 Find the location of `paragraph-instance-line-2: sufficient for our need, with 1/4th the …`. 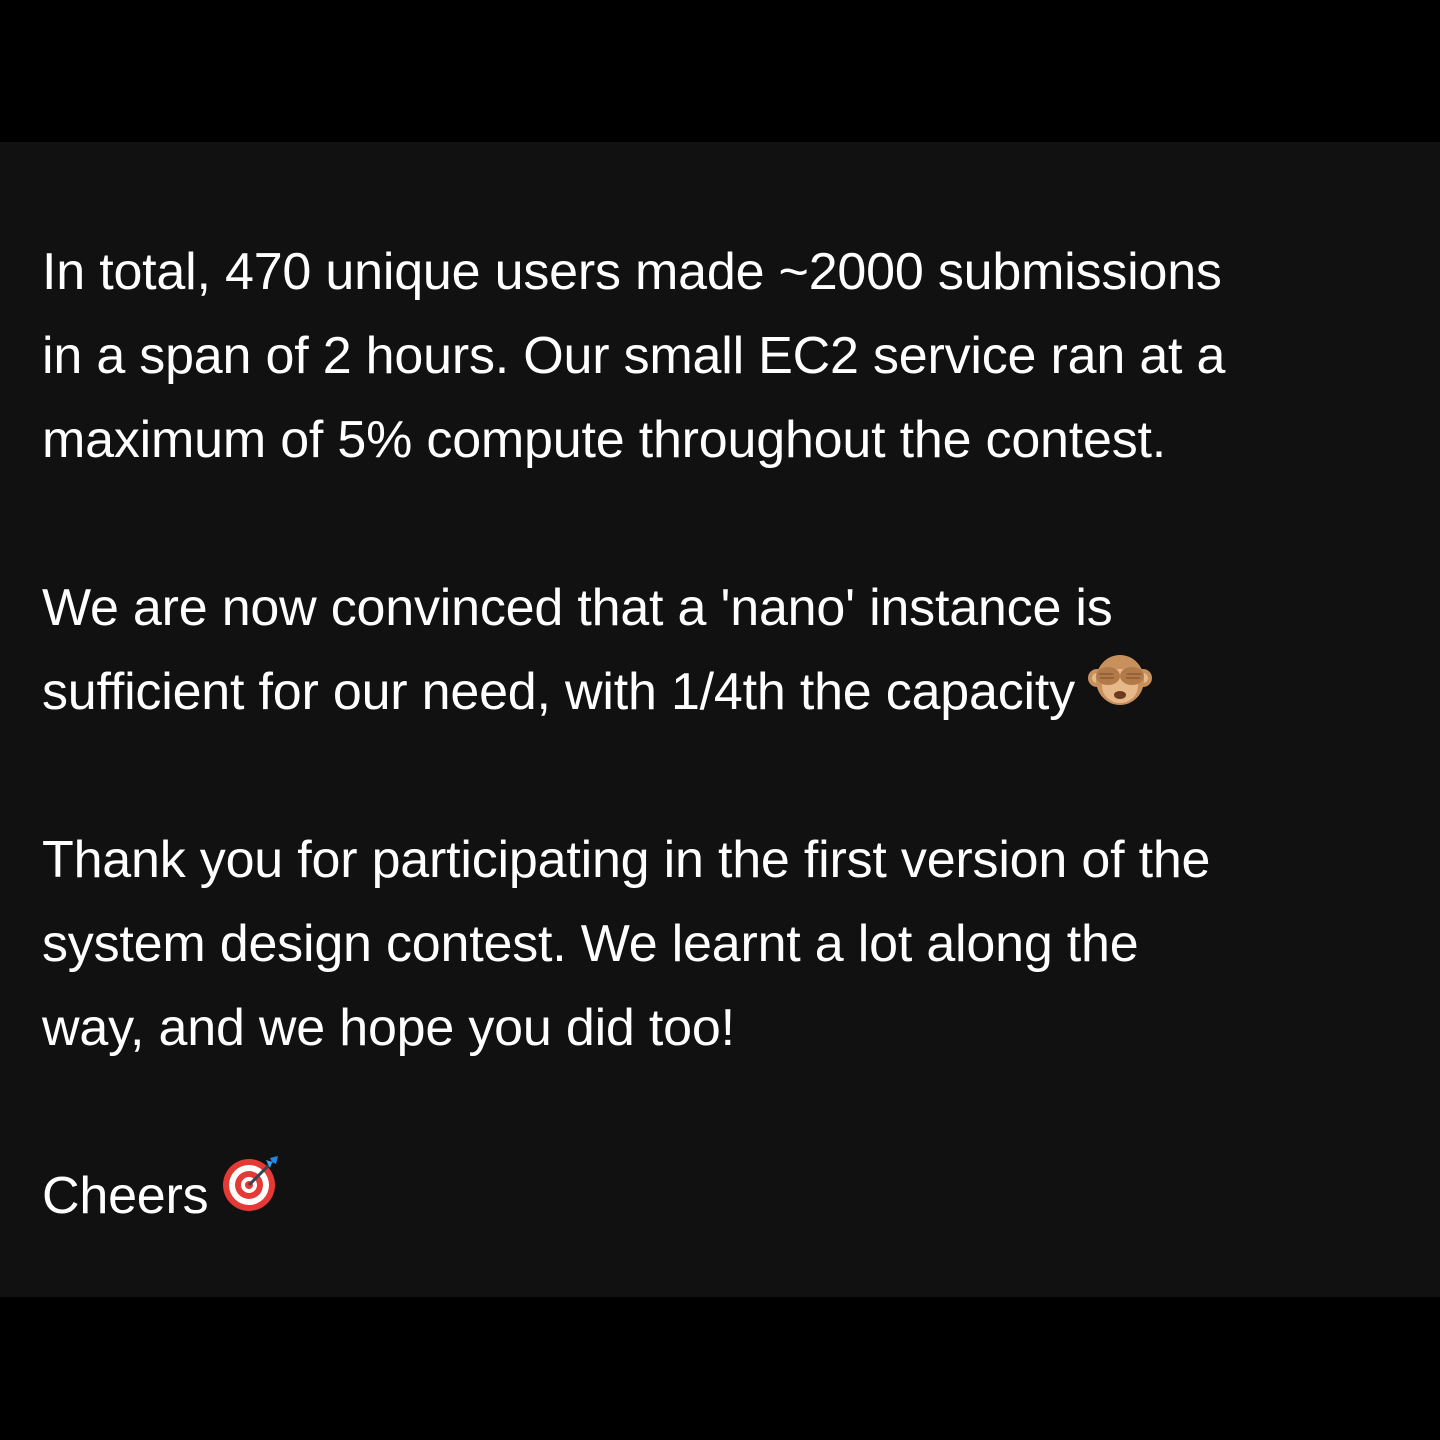

paragraph-instance-line-2: sufficient for our need, with 1/4th the … is located at coordinates (558, 692).